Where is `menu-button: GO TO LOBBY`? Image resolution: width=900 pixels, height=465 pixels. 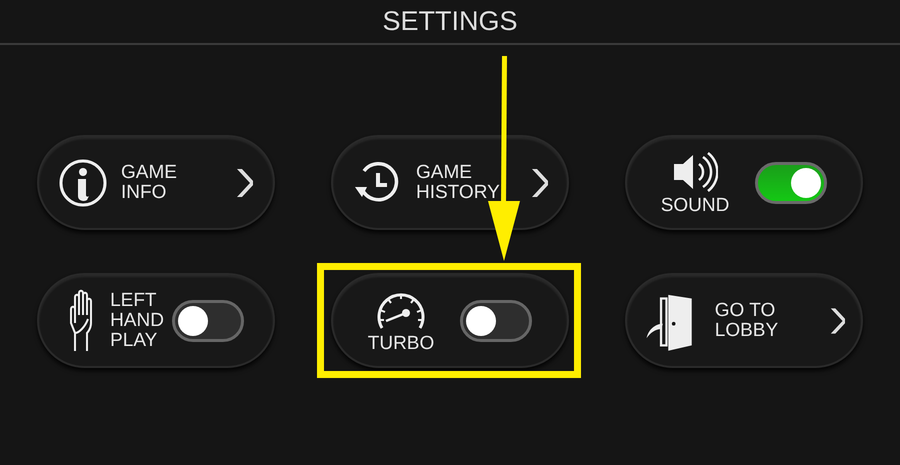
menu-button: GO TO LOBBY is located at coordinates (744, 320).